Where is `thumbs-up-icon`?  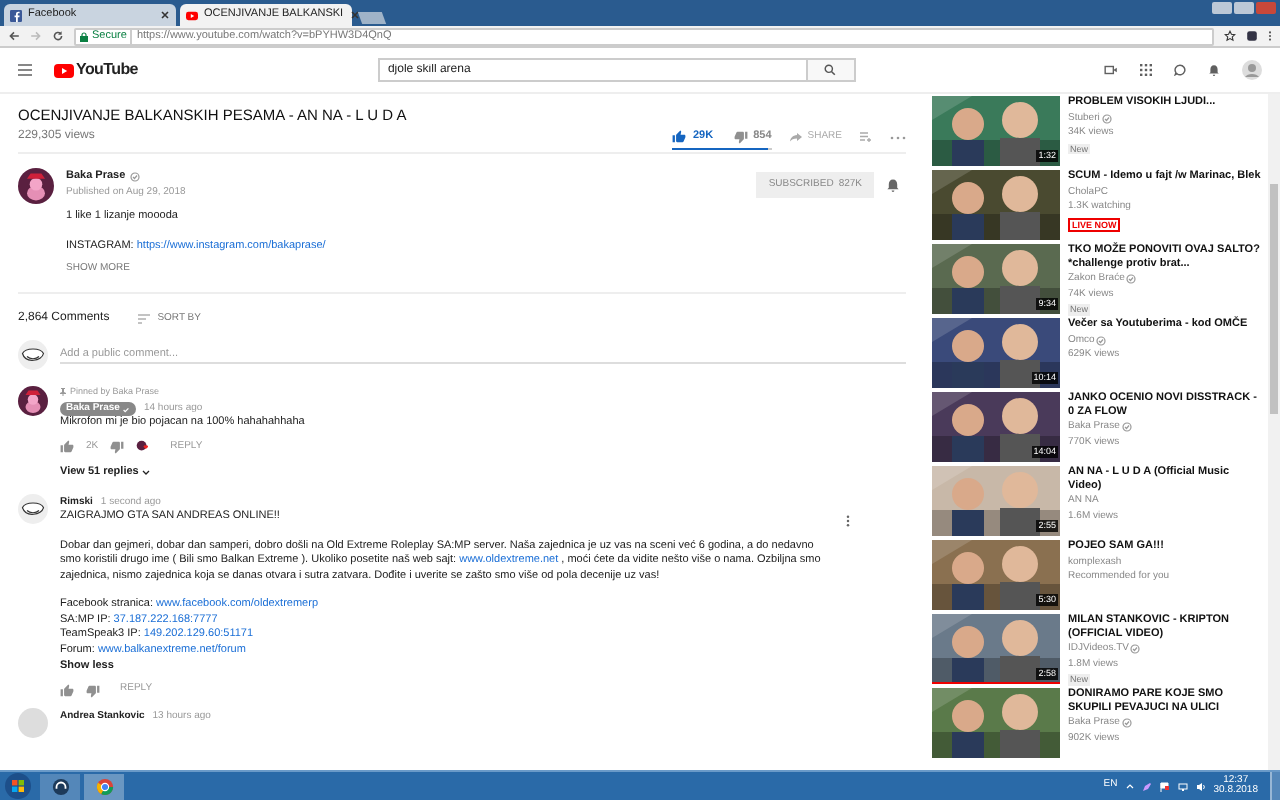 thumbs-up-icon is located at coordinates (679, 137).